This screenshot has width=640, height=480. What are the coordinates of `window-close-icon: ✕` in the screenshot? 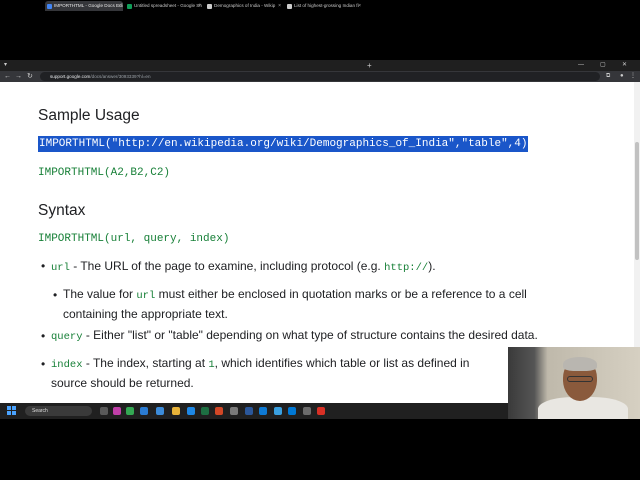 It's located at (624, 65).